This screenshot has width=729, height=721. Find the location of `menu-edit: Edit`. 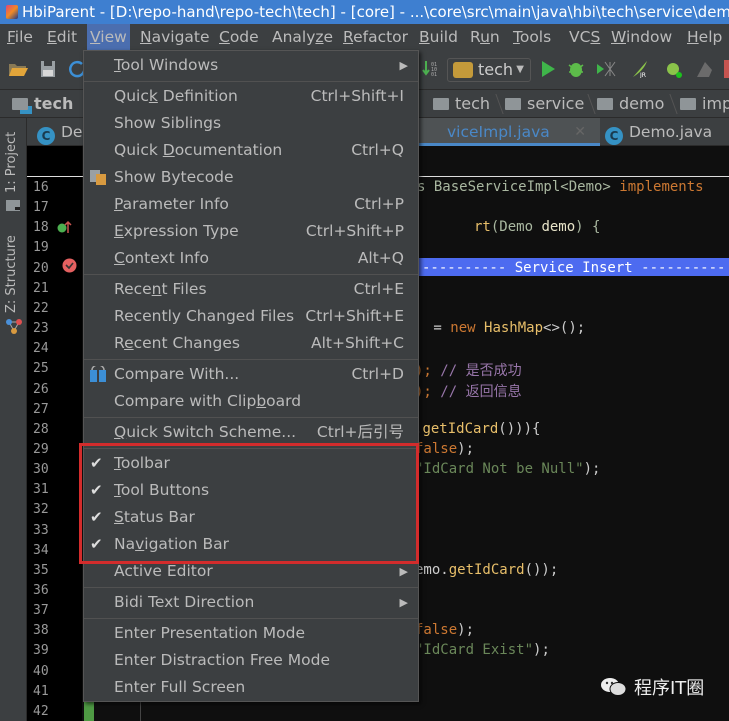

menu-edit: Edit is located at coordinates (62, 37).